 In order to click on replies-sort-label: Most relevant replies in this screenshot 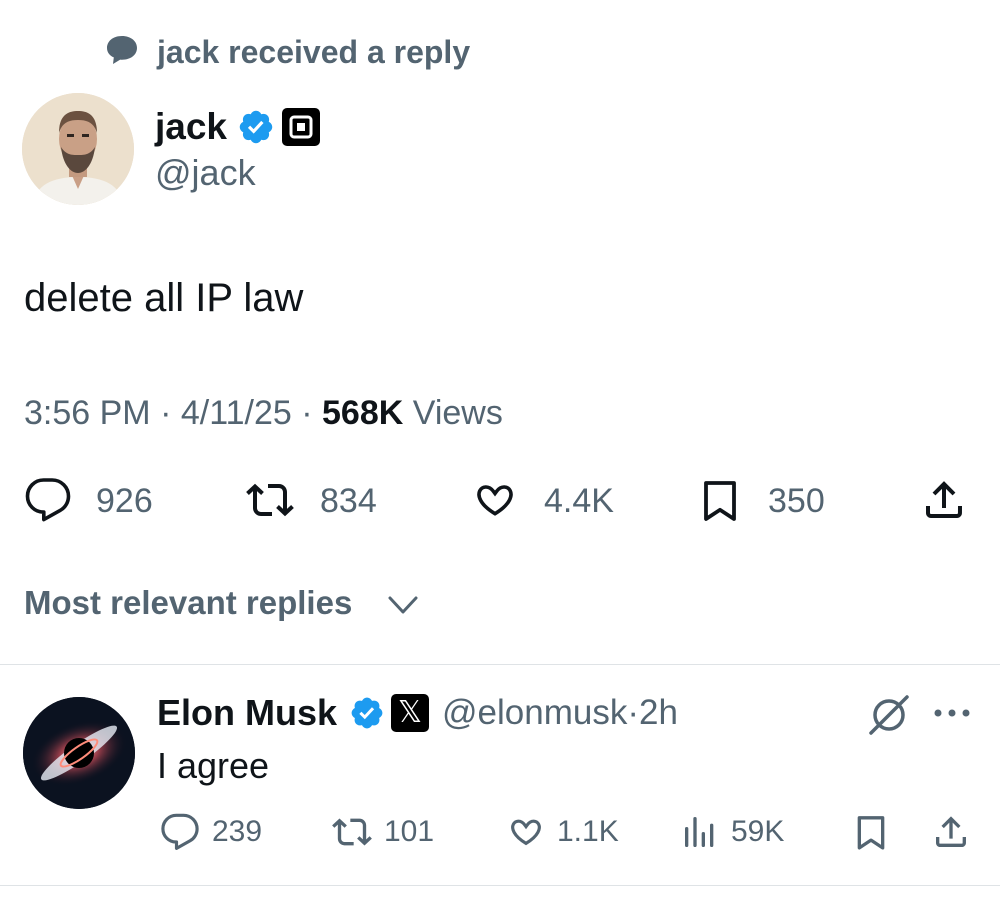, I will do `click(188, 603)`.